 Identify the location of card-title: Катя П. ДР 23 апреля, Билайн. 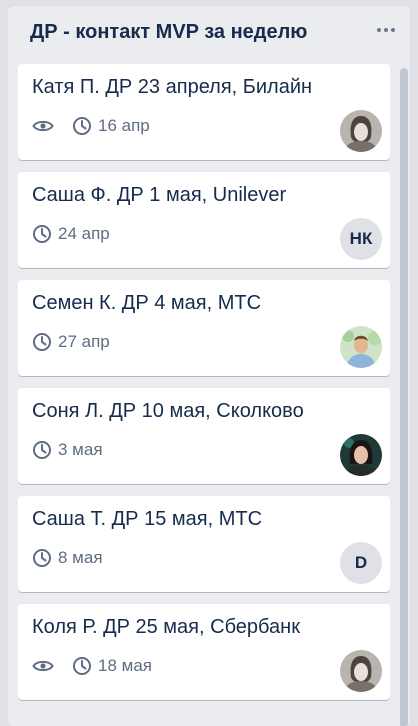
(172, 87).